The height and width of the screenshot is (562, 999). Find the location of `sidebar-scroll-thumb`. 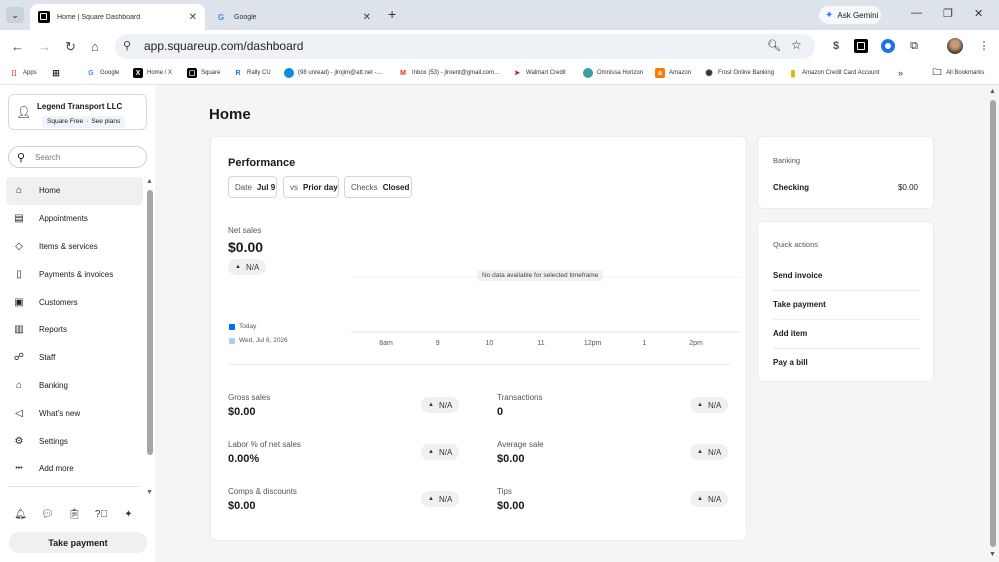

sidebar-scroll-thumb is located at coordinates (150, 322).